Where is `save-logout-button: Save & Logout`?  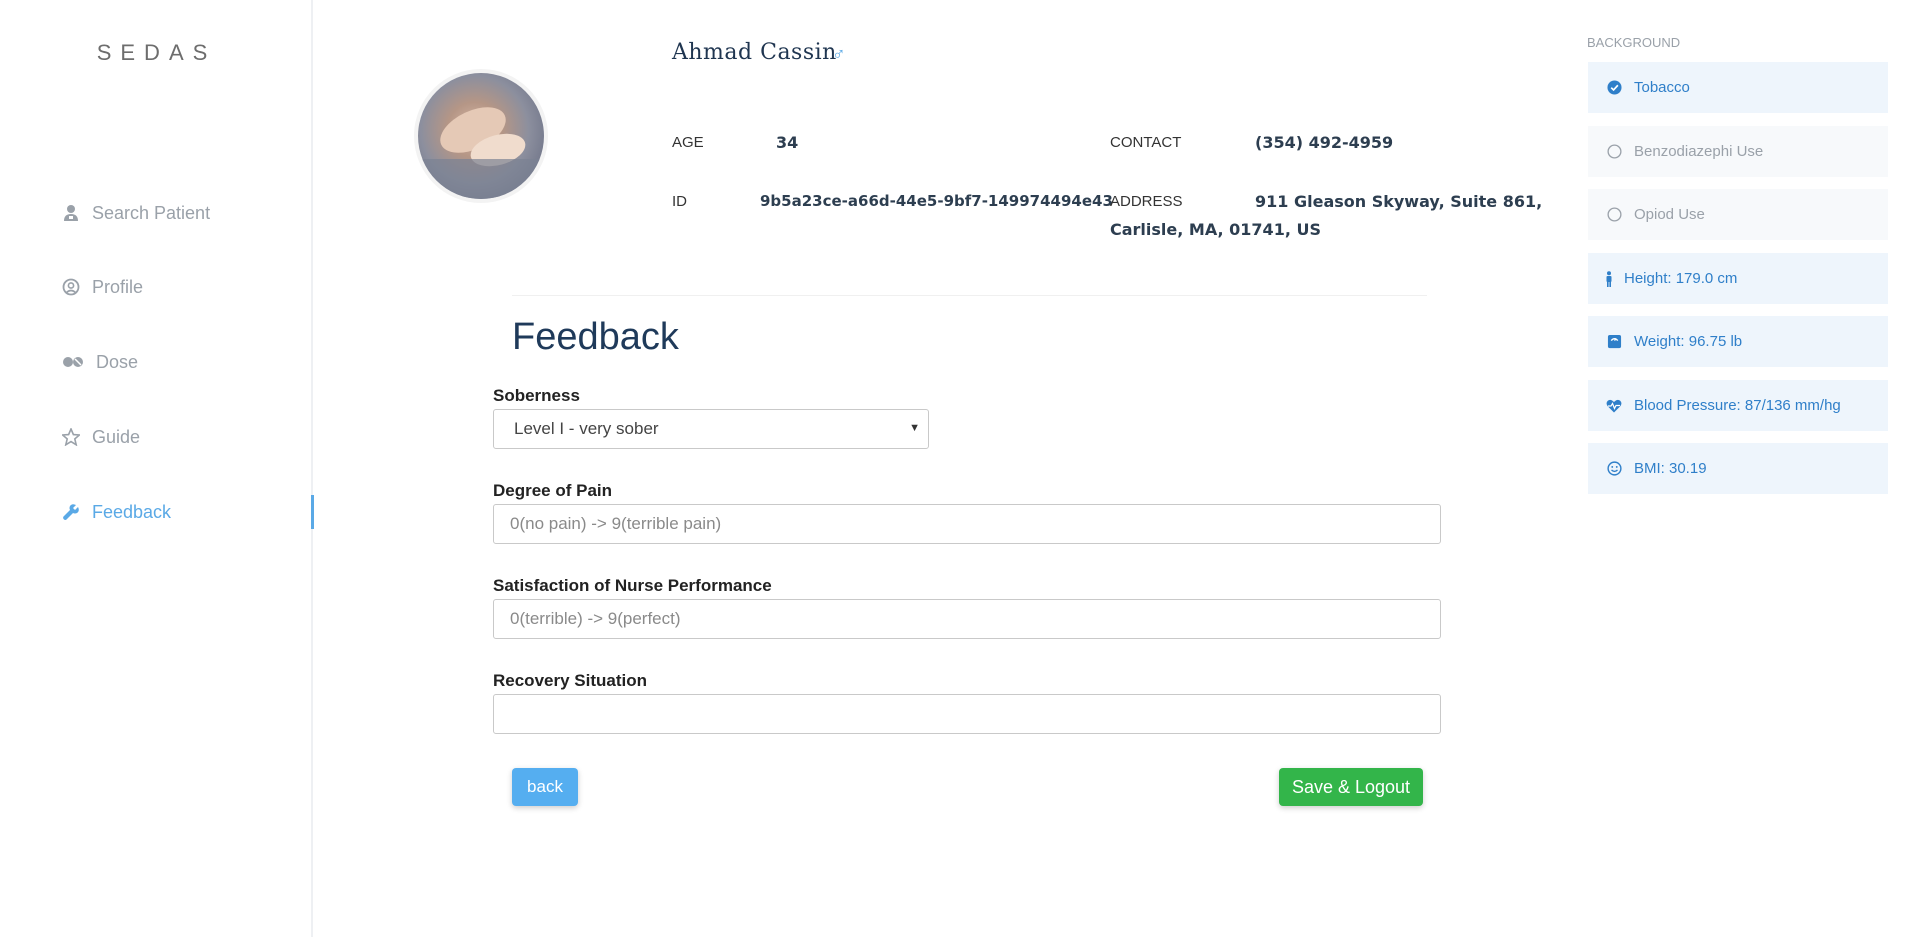 save-logout-button: Save & Logout is located at coordinates (1351, 787).